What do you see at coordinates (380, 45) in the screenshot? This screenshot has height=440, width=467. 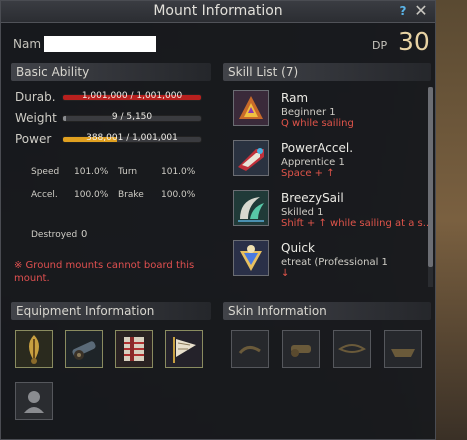 I see `dp-label: DP` at bounding box center [380, 45].